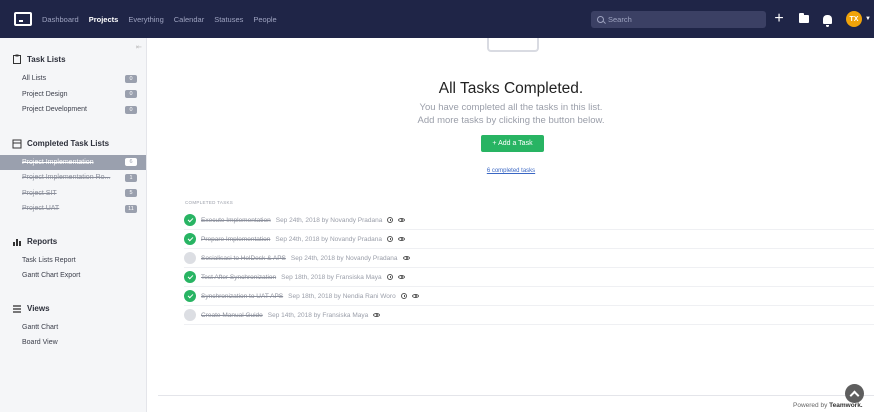 The image size is (874, 412). What do you see at coordinates (600, 19) in the screenshot?
I see `search-icon` at bounding box center [600, 19].